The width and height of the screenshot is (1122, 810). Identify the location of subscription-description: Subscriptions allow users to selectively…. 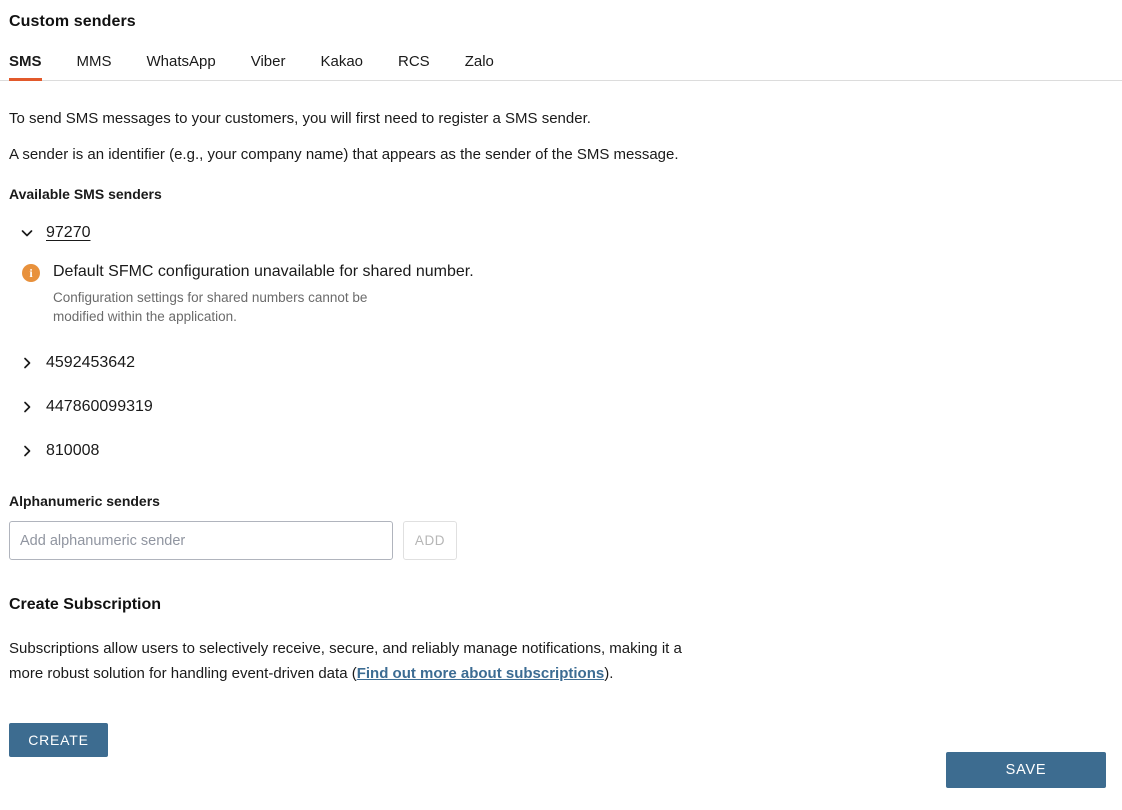
(345, 661).